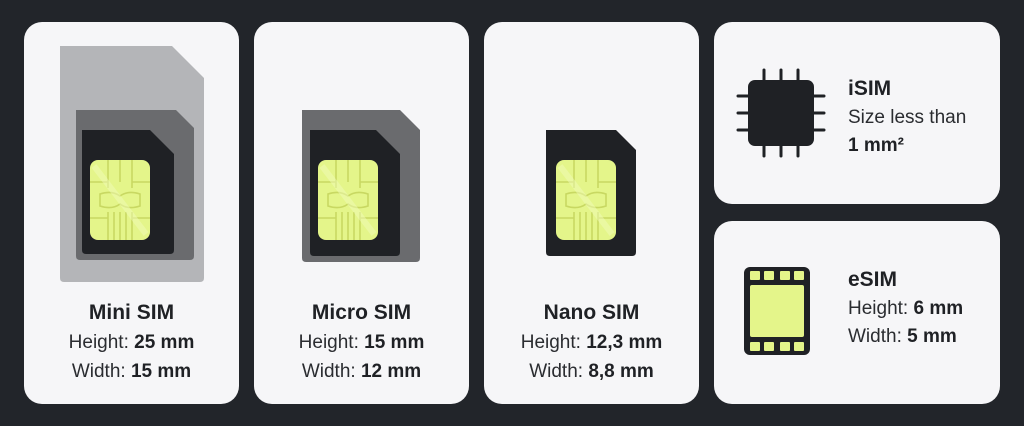  I want to click on height-value: 25 mm, so click(164, 342).